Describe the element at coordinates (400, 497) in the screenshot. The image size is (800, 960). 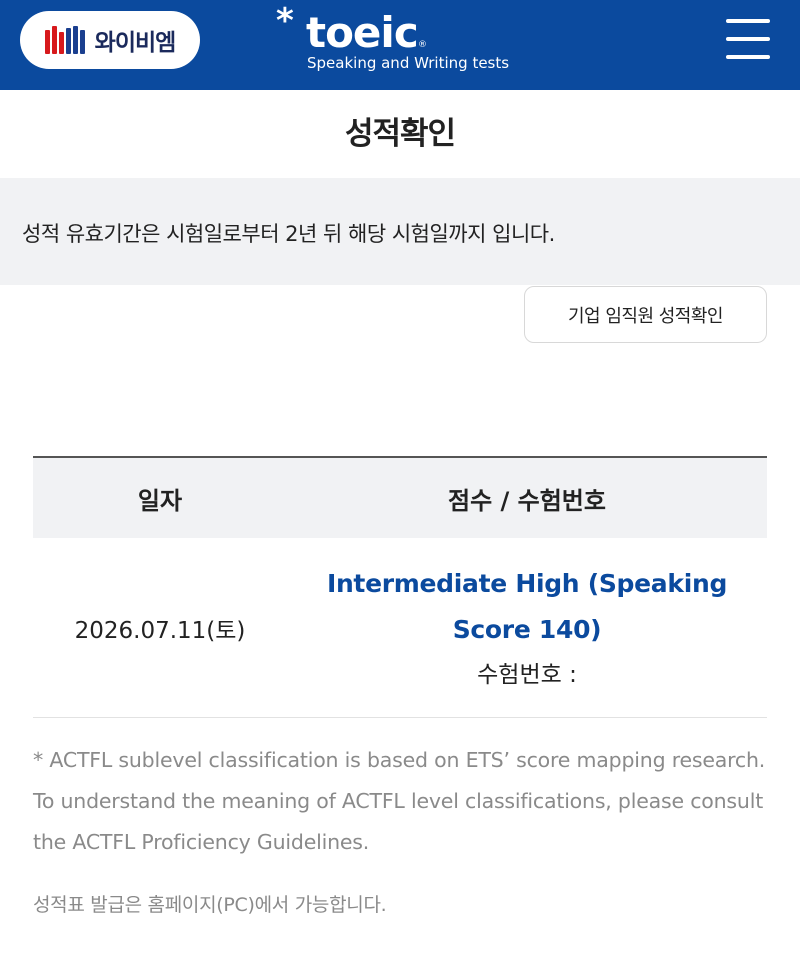
I see `table-header: 일자 점수 / 수험번호` at that location.